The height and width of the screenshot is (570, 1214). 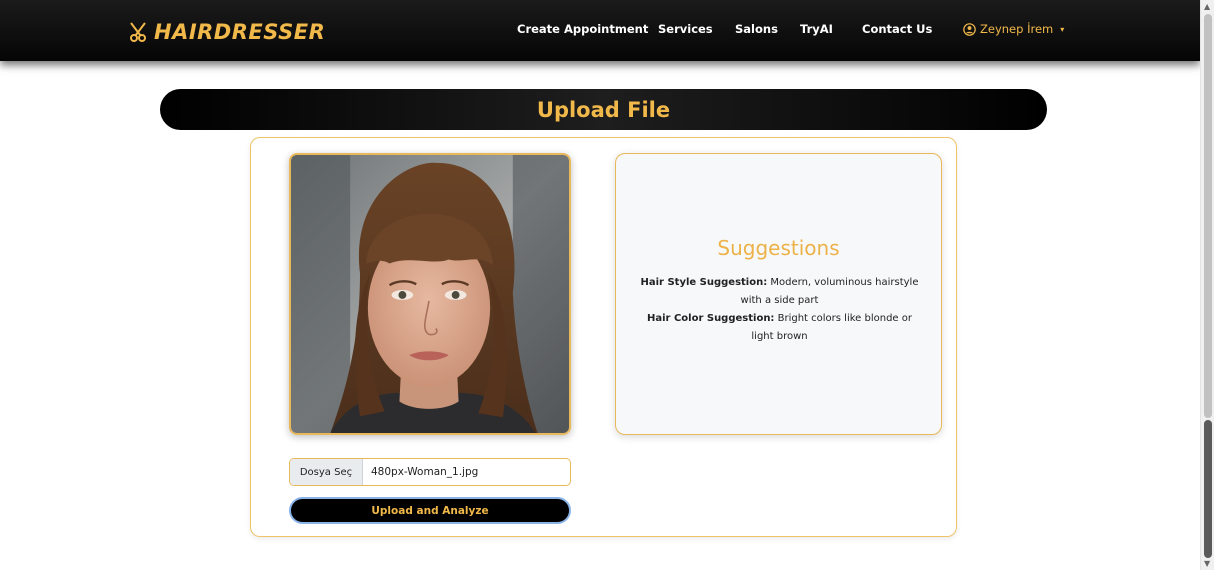 What do you see at coordinates (816, 29) in the screenshot?
I see `nav-tryai: TryAI` at bounding box center [816, 29].